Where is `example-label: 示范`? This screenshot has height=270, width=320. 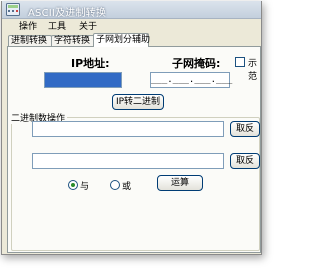 example-label: 示范 is located at coordinates (253, 70).